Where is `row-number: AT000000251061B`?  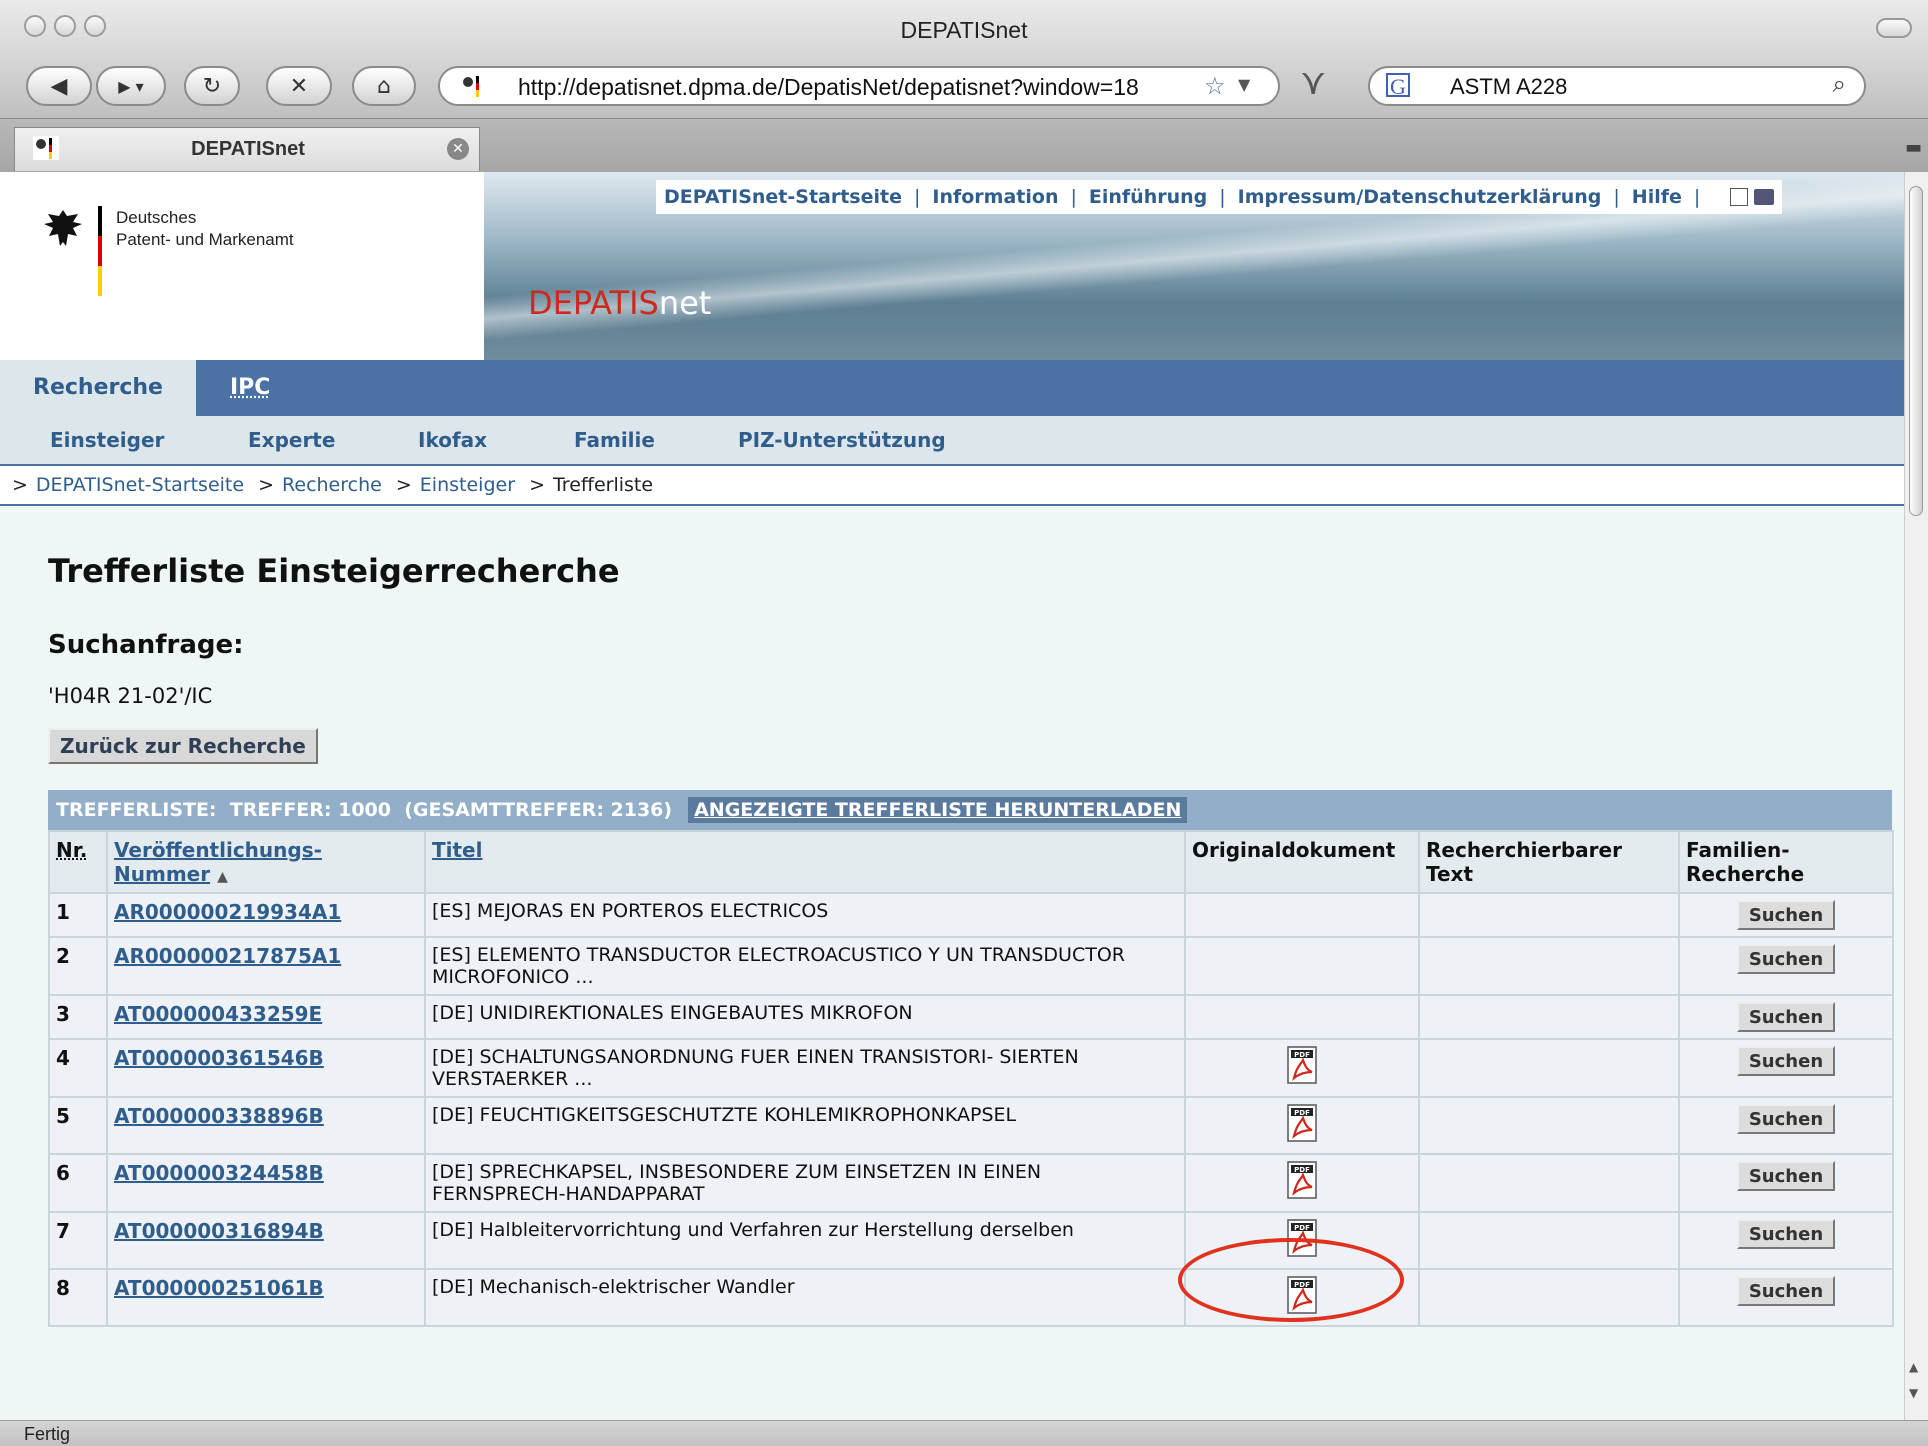 row-number: AT000000251061B is located at coordinates (266, 1297).